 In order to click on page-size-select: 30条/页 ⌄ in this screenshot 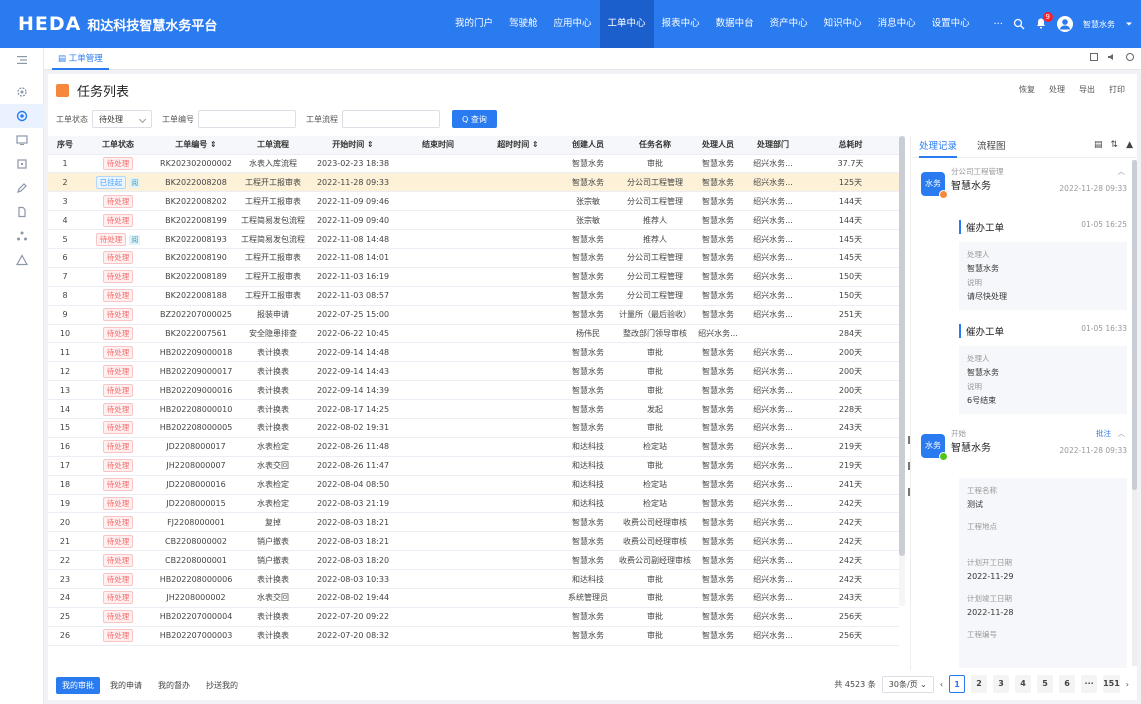, I will do `click(907, 684)`.